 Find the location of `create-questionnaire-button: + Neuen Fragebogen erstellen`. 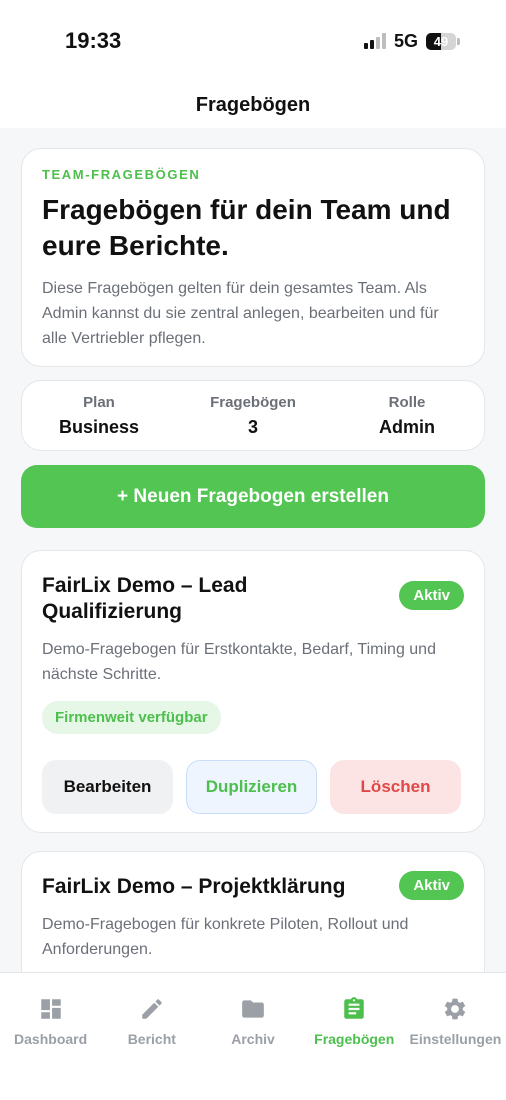

create-questionnaire-button: + Neuen Fragebogen erstellen is located at coordinates (253, 496).